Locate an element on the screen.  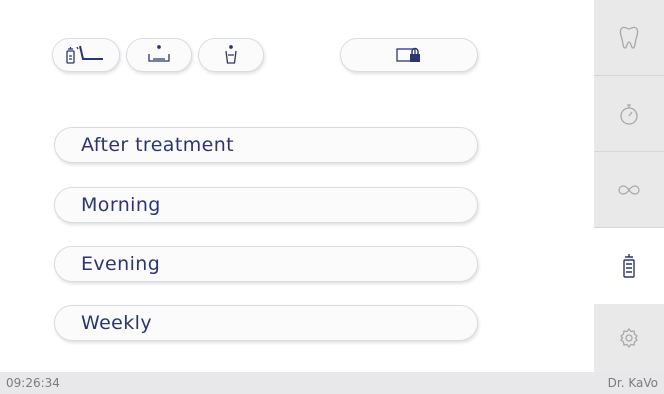
clock-time: 09:26:34 is located at coordinates (33, 383).